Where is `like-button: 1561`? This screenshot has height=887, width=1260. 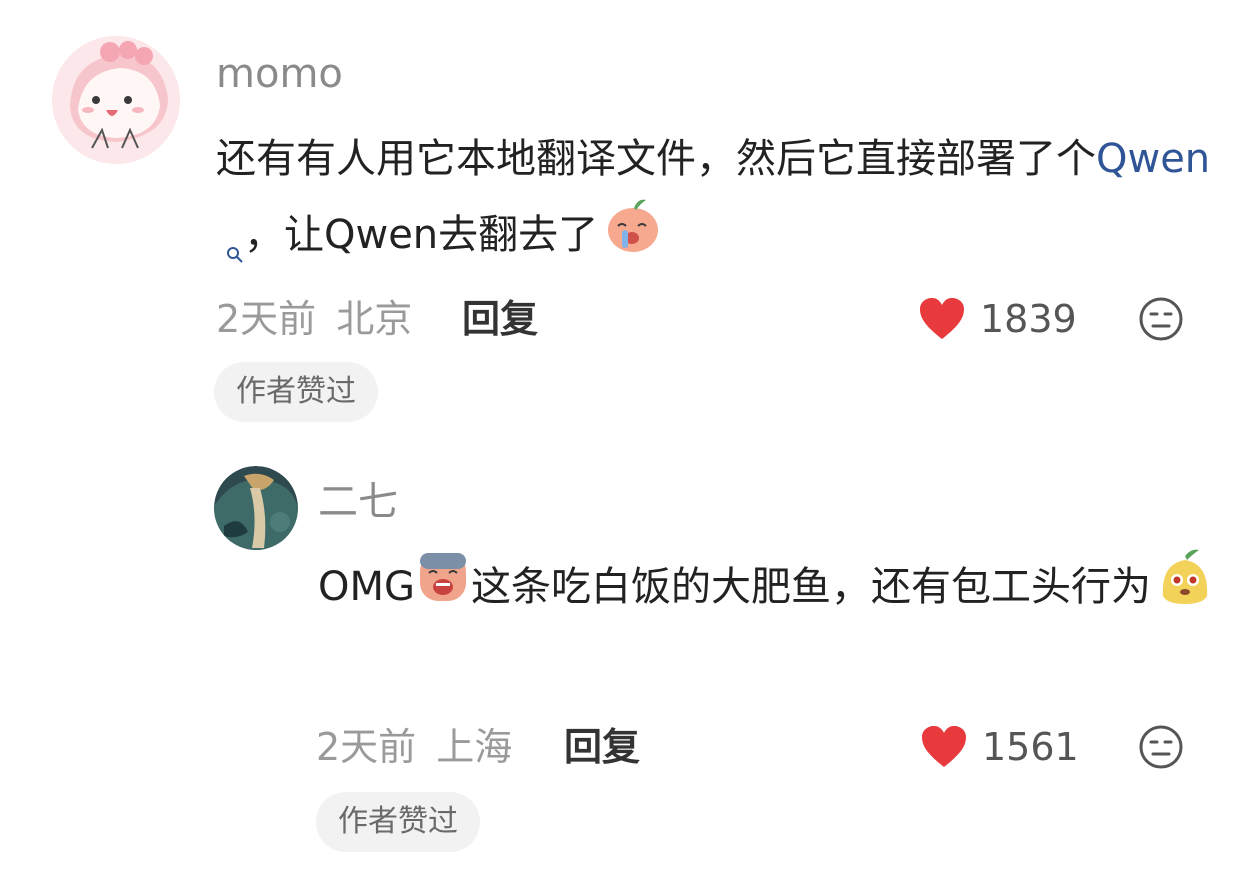
like-button: 1561 is located at coordinates (999, 747).